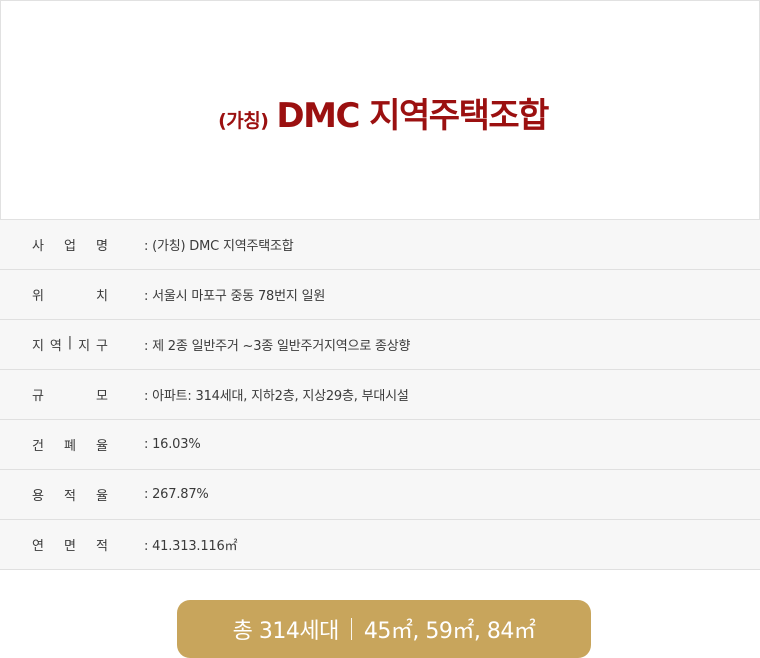 The height and width of the screenshot is (658, 760). What do you see at coordinates (380, 245) in the screenshot?
I see `info-row-project-name: 사 업 명 : (가칭) DMC 지역주택조합` at bounding box center [380, 245].